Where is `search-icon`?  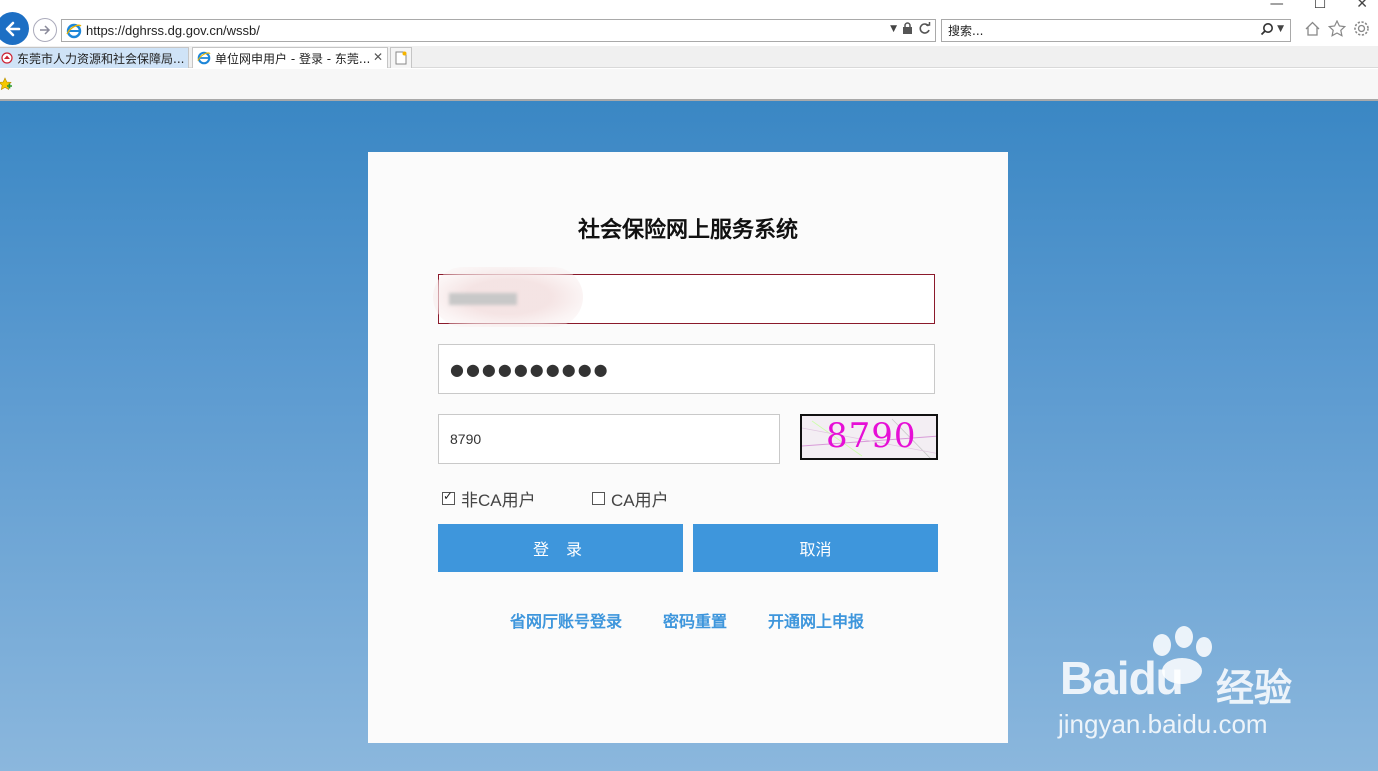
search-icon is located at coordinates (1267, 29).